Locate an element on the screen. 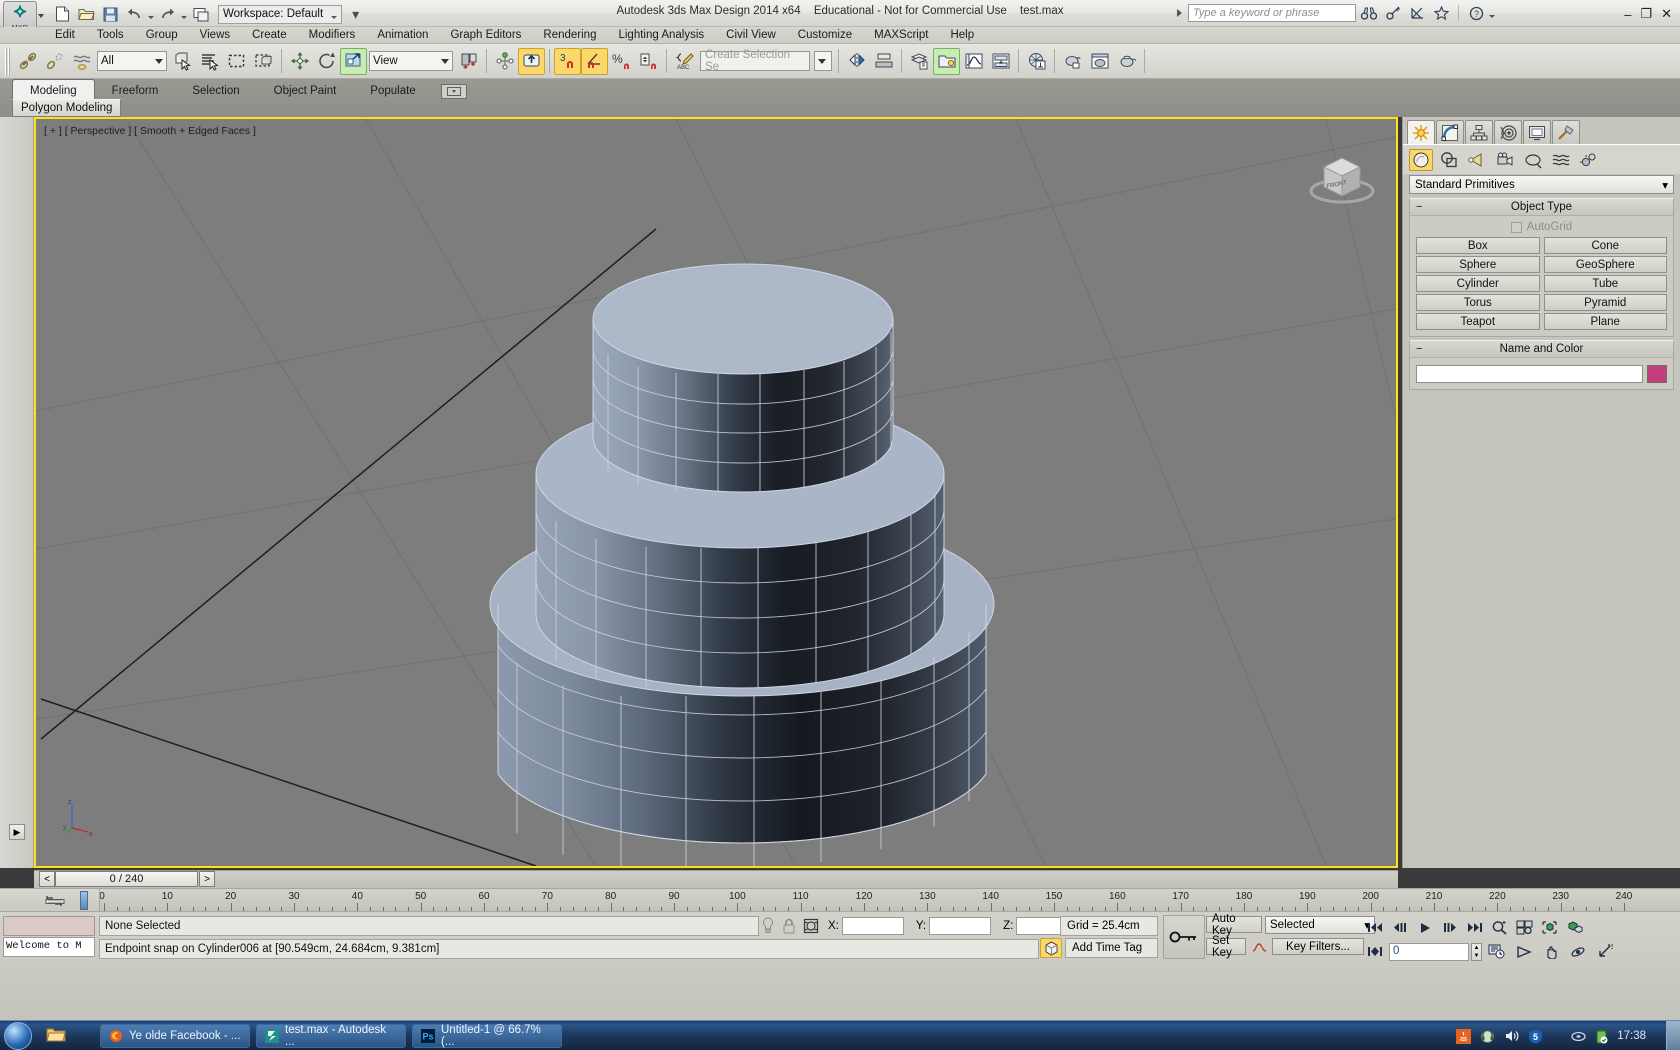 Image resolution: width=1680 pixels, height=1050 pixels. reference-coordinate-combo: View is located at coordinates (411, 61).